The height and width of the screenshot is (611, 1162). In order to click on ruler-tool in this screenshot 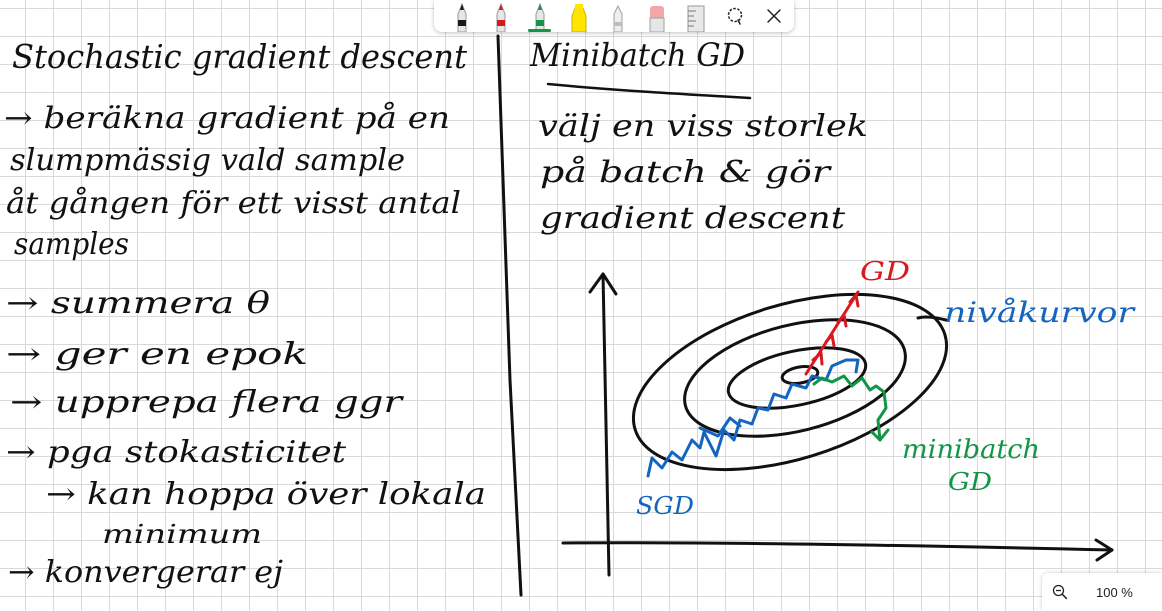, I will do `click(696, 16)`.